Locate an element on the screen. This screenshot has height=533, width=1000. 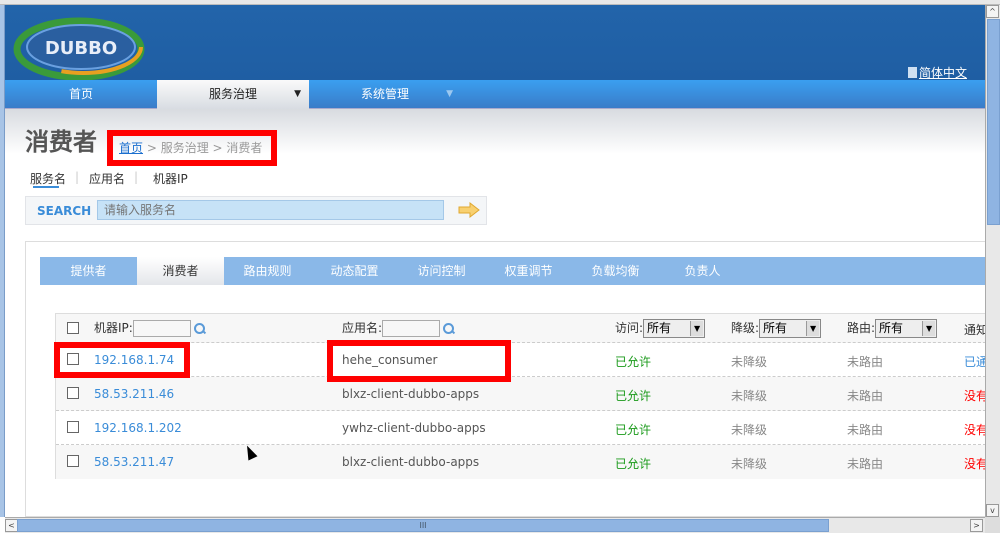
degrade-select: 所有 ▼ is located at coordinates (790, 328).